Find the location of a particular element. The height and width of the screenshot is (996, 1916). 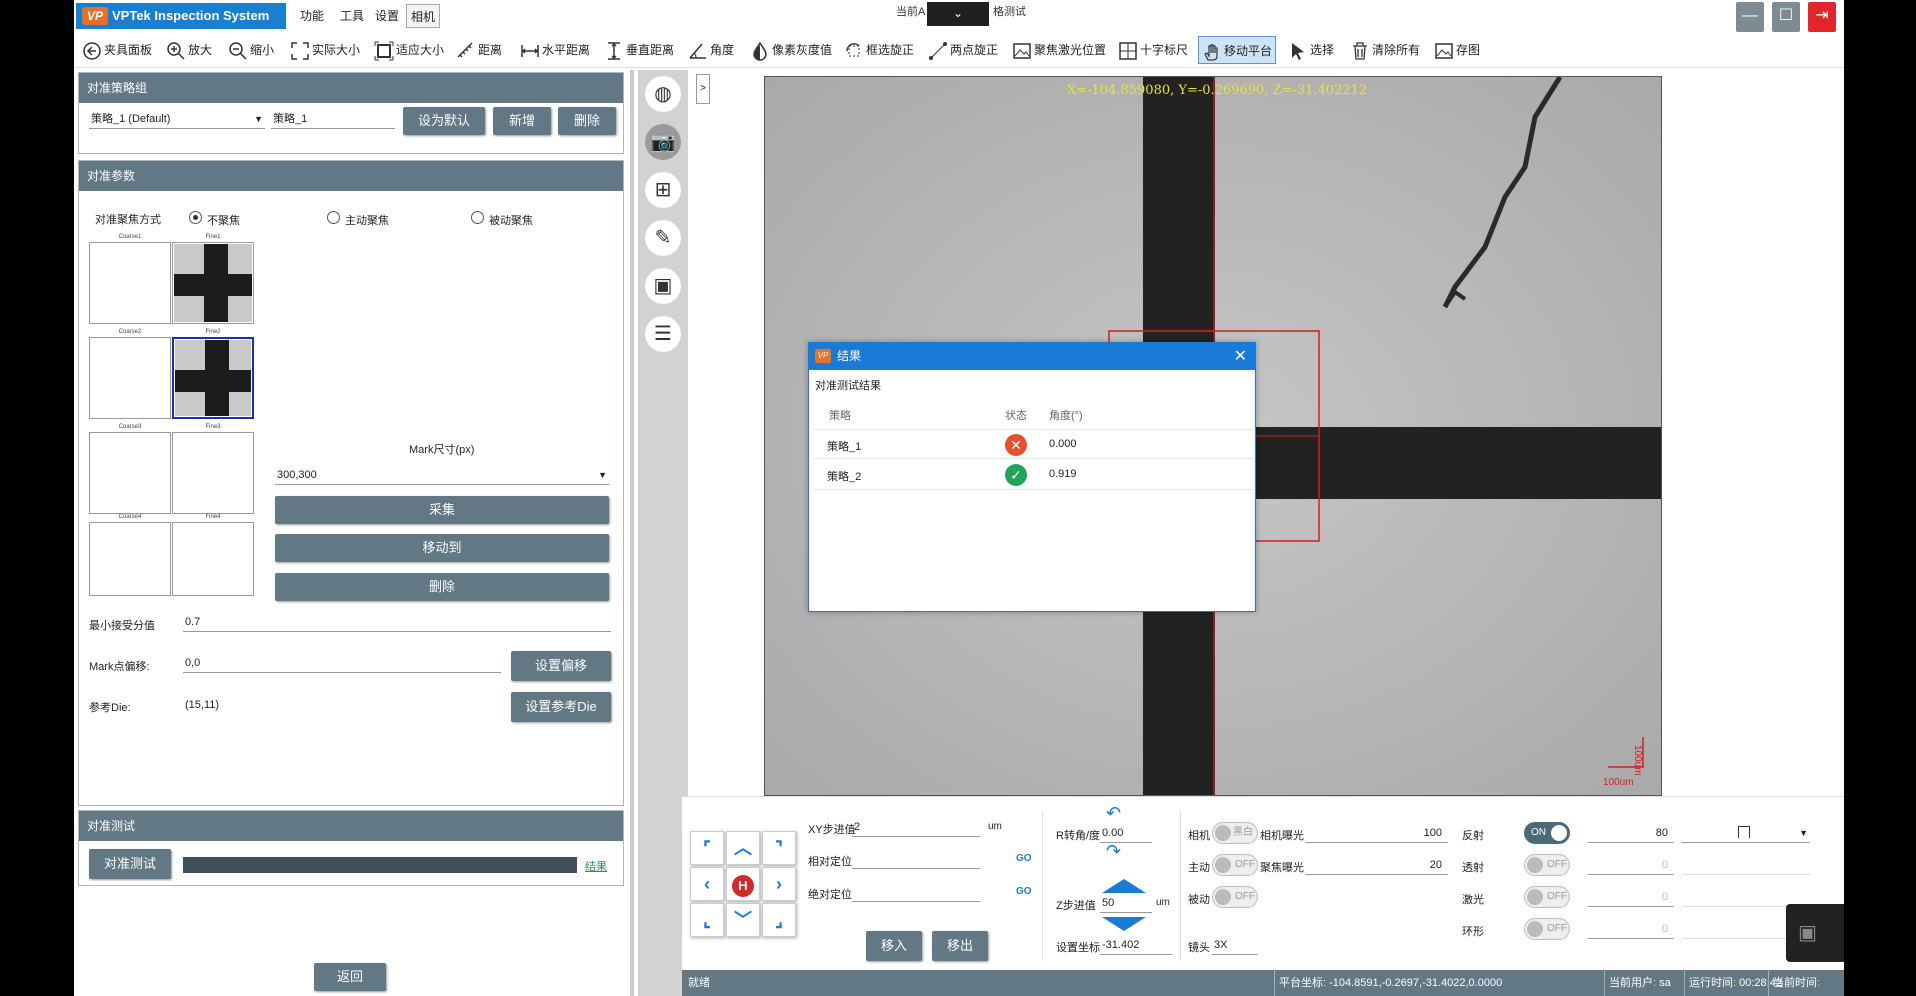

distance-button: 距离 is located at coordinates (479, 50).